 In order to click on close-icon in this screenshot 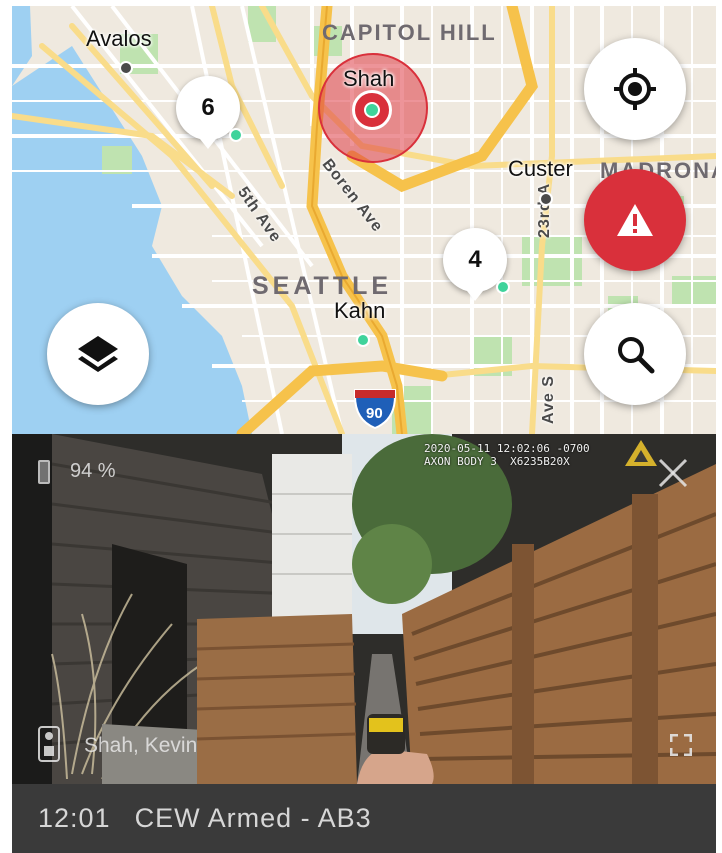, I will do `click(673, 473)`.